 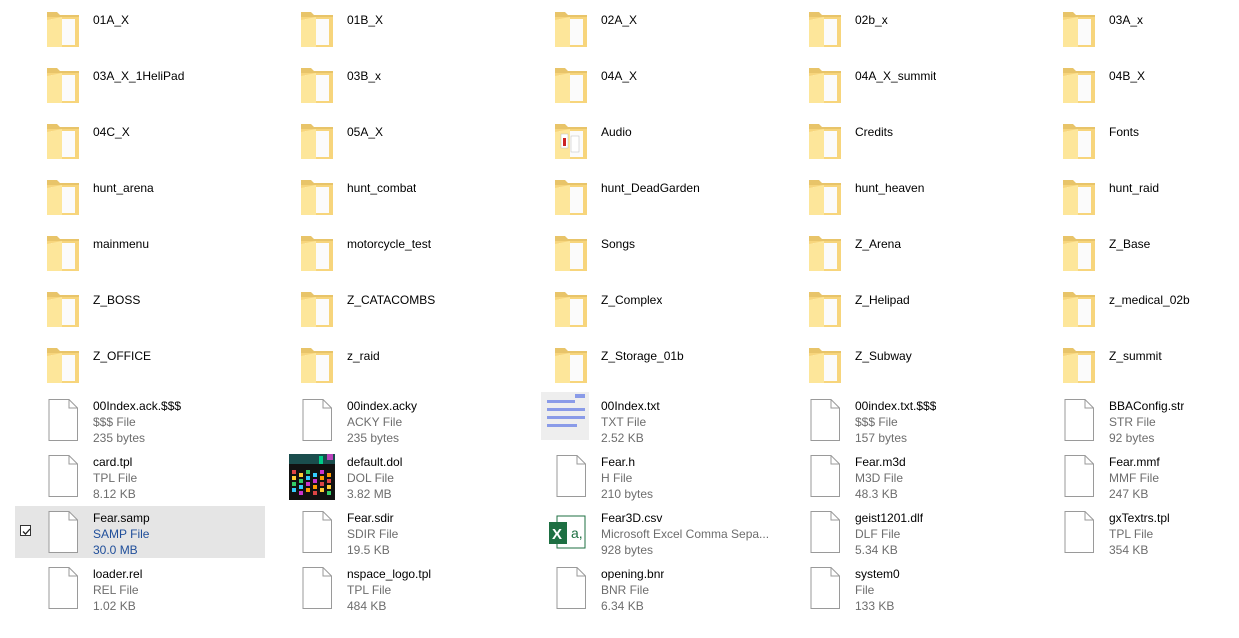 I want to click on item-details: Z_Complex, so click(x=631, y=300).